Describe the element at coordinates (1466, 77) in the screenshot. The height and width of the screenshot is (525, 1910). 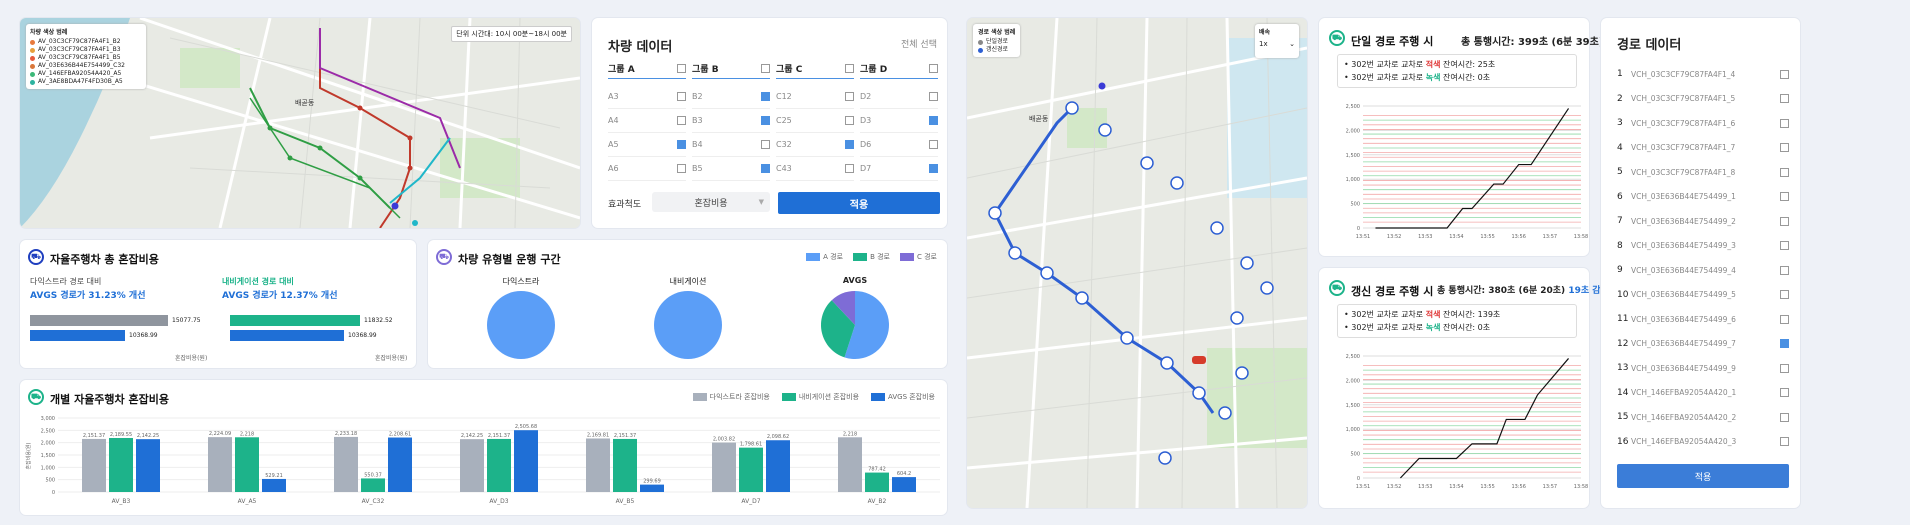
I see `single-line2-remain: 잔여시간: 0초` at that location.